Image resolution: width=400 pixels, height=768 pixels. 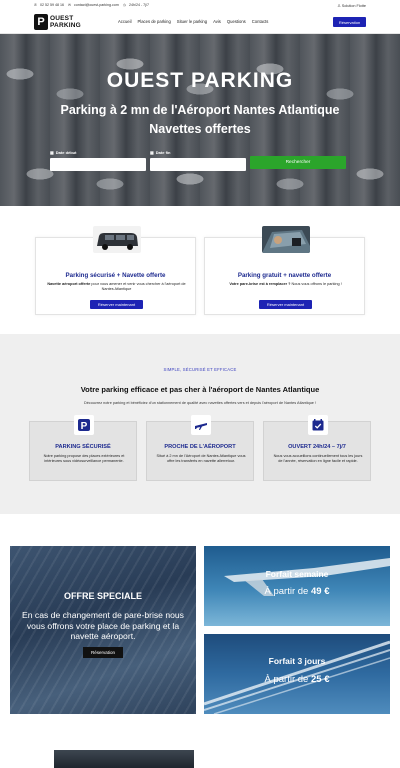 I want to click on hero-subtitle-line2: Navettes offertes, so click(x=200, y=129).